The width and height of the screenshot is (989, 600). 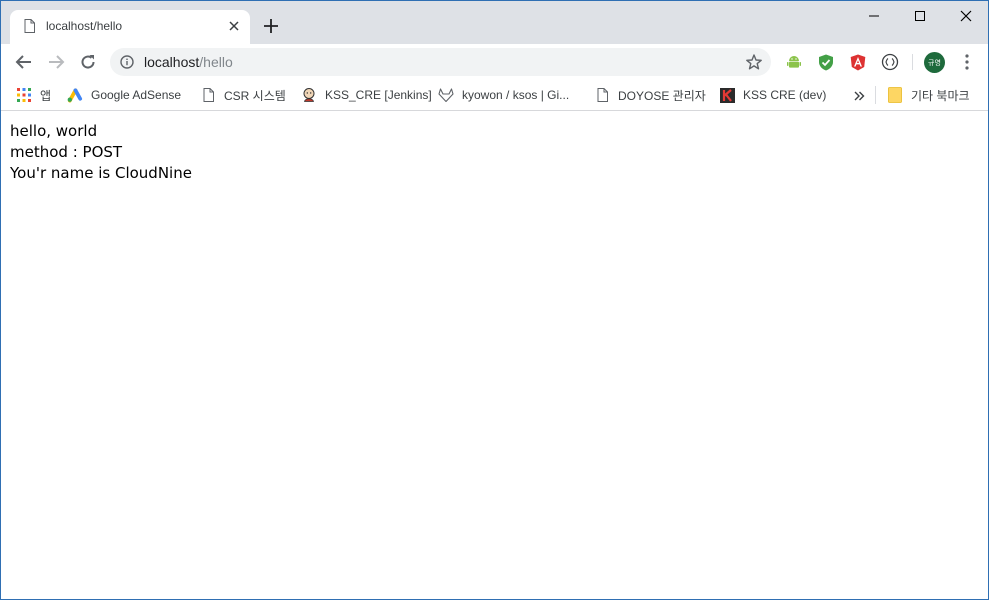 What do you see at coordinates (858, 62) in the screenshot?
I see `angular-extension-icon` at bounding box center [858, 62].